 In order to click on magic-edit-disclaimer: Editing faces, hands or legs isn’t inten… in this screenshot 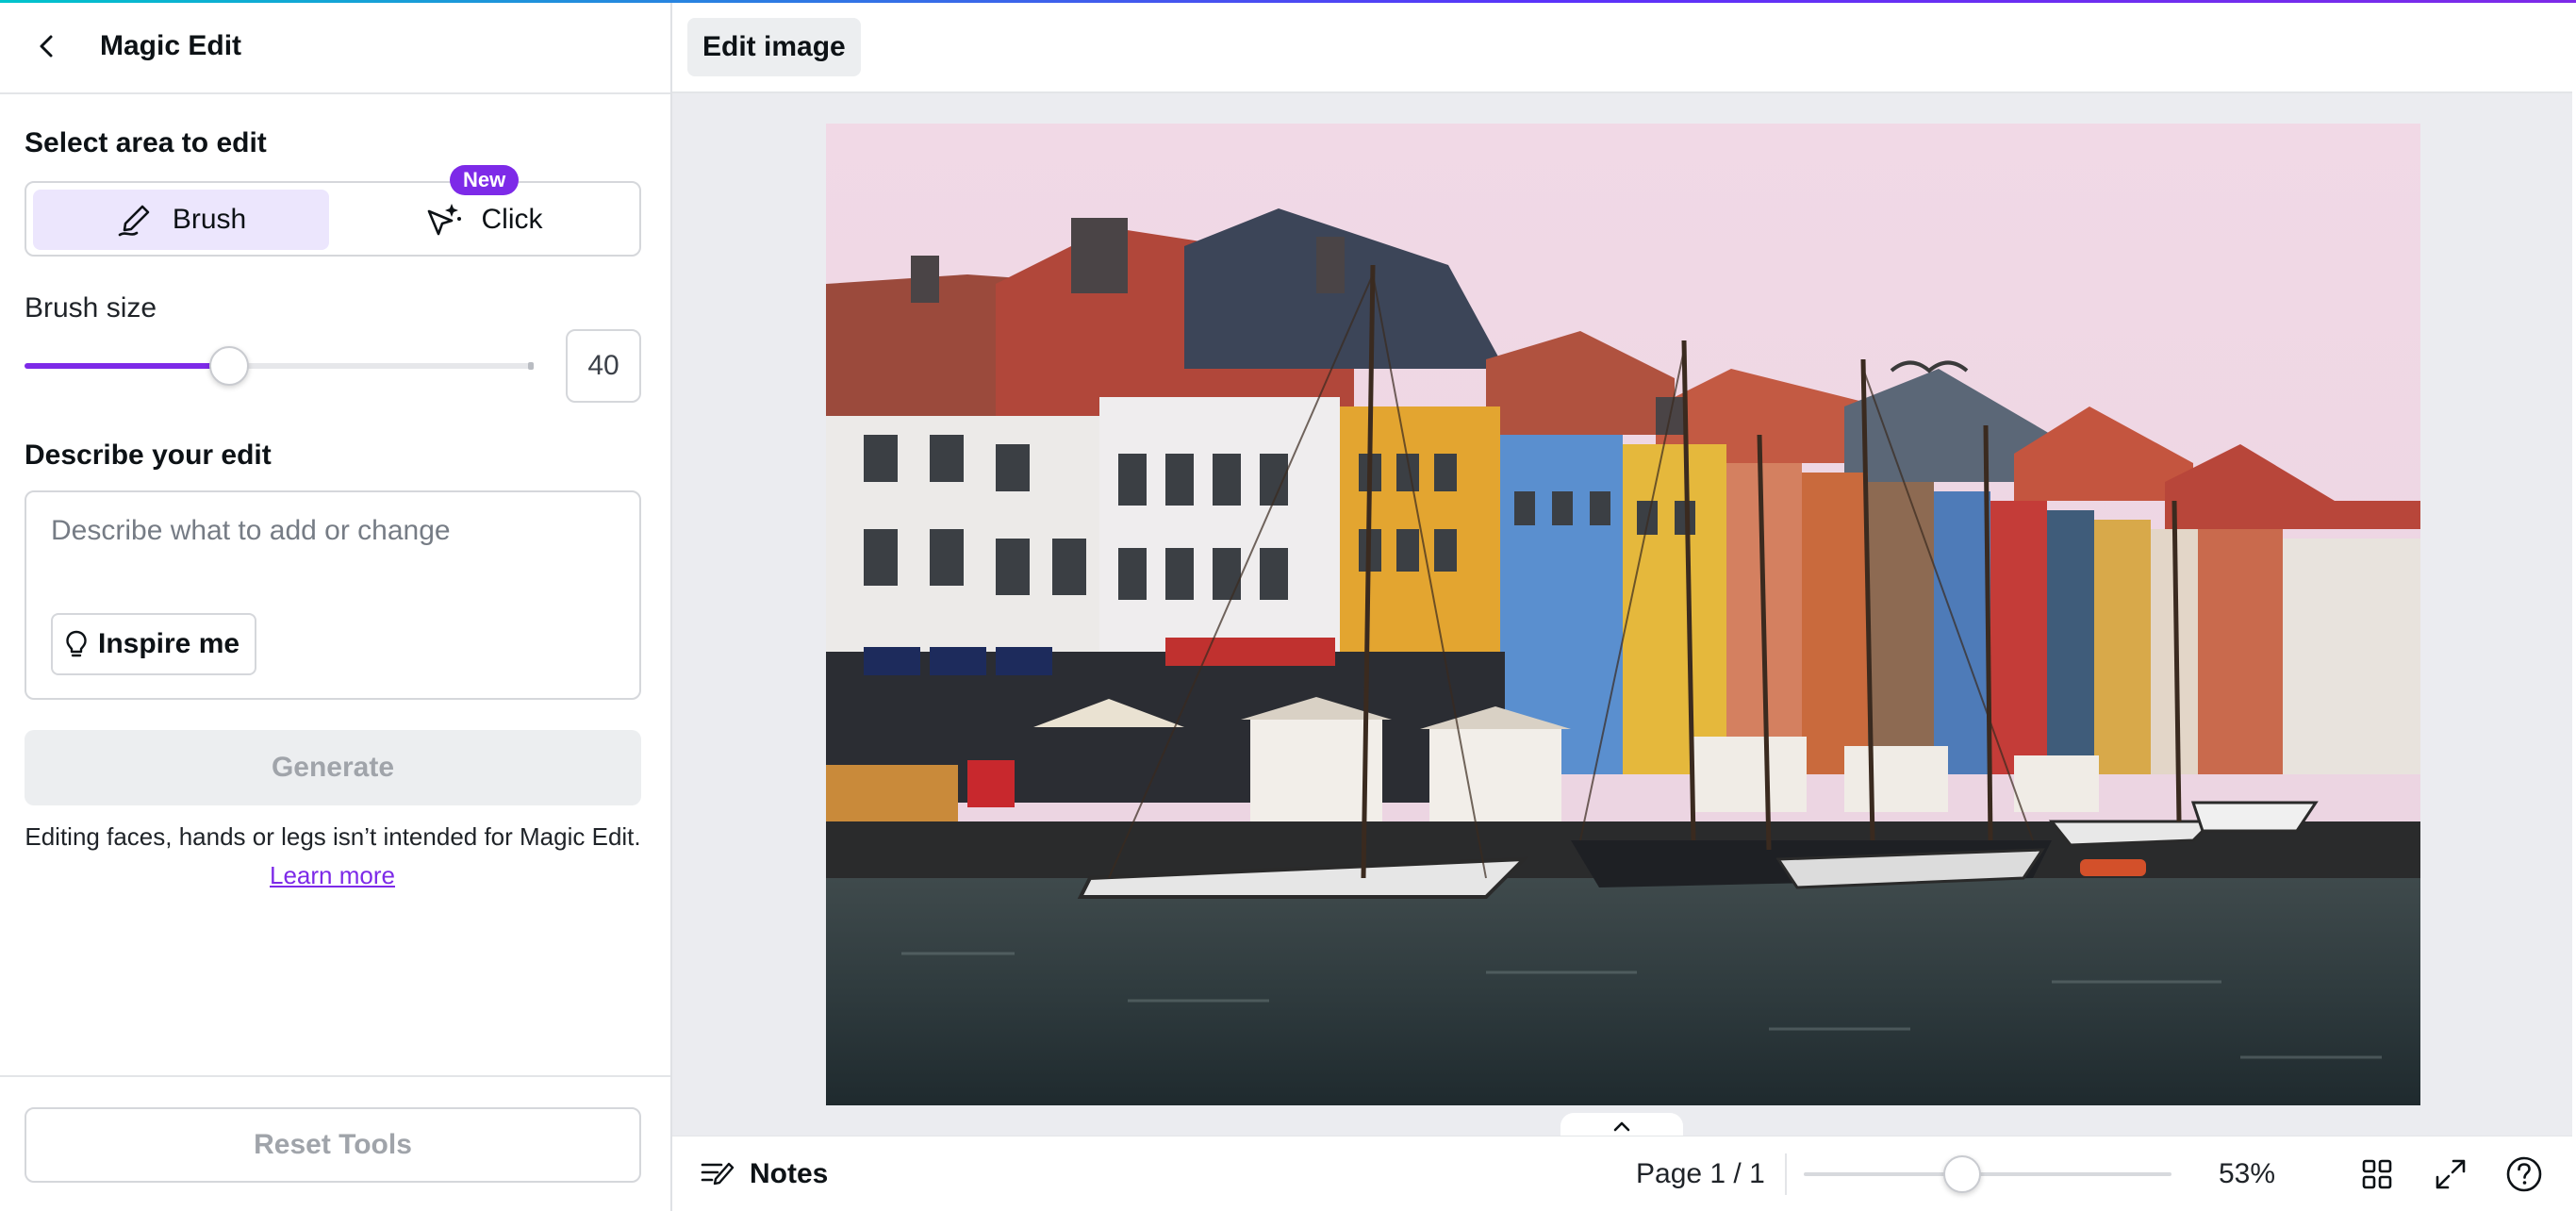, I will do `click(333, 836)`.